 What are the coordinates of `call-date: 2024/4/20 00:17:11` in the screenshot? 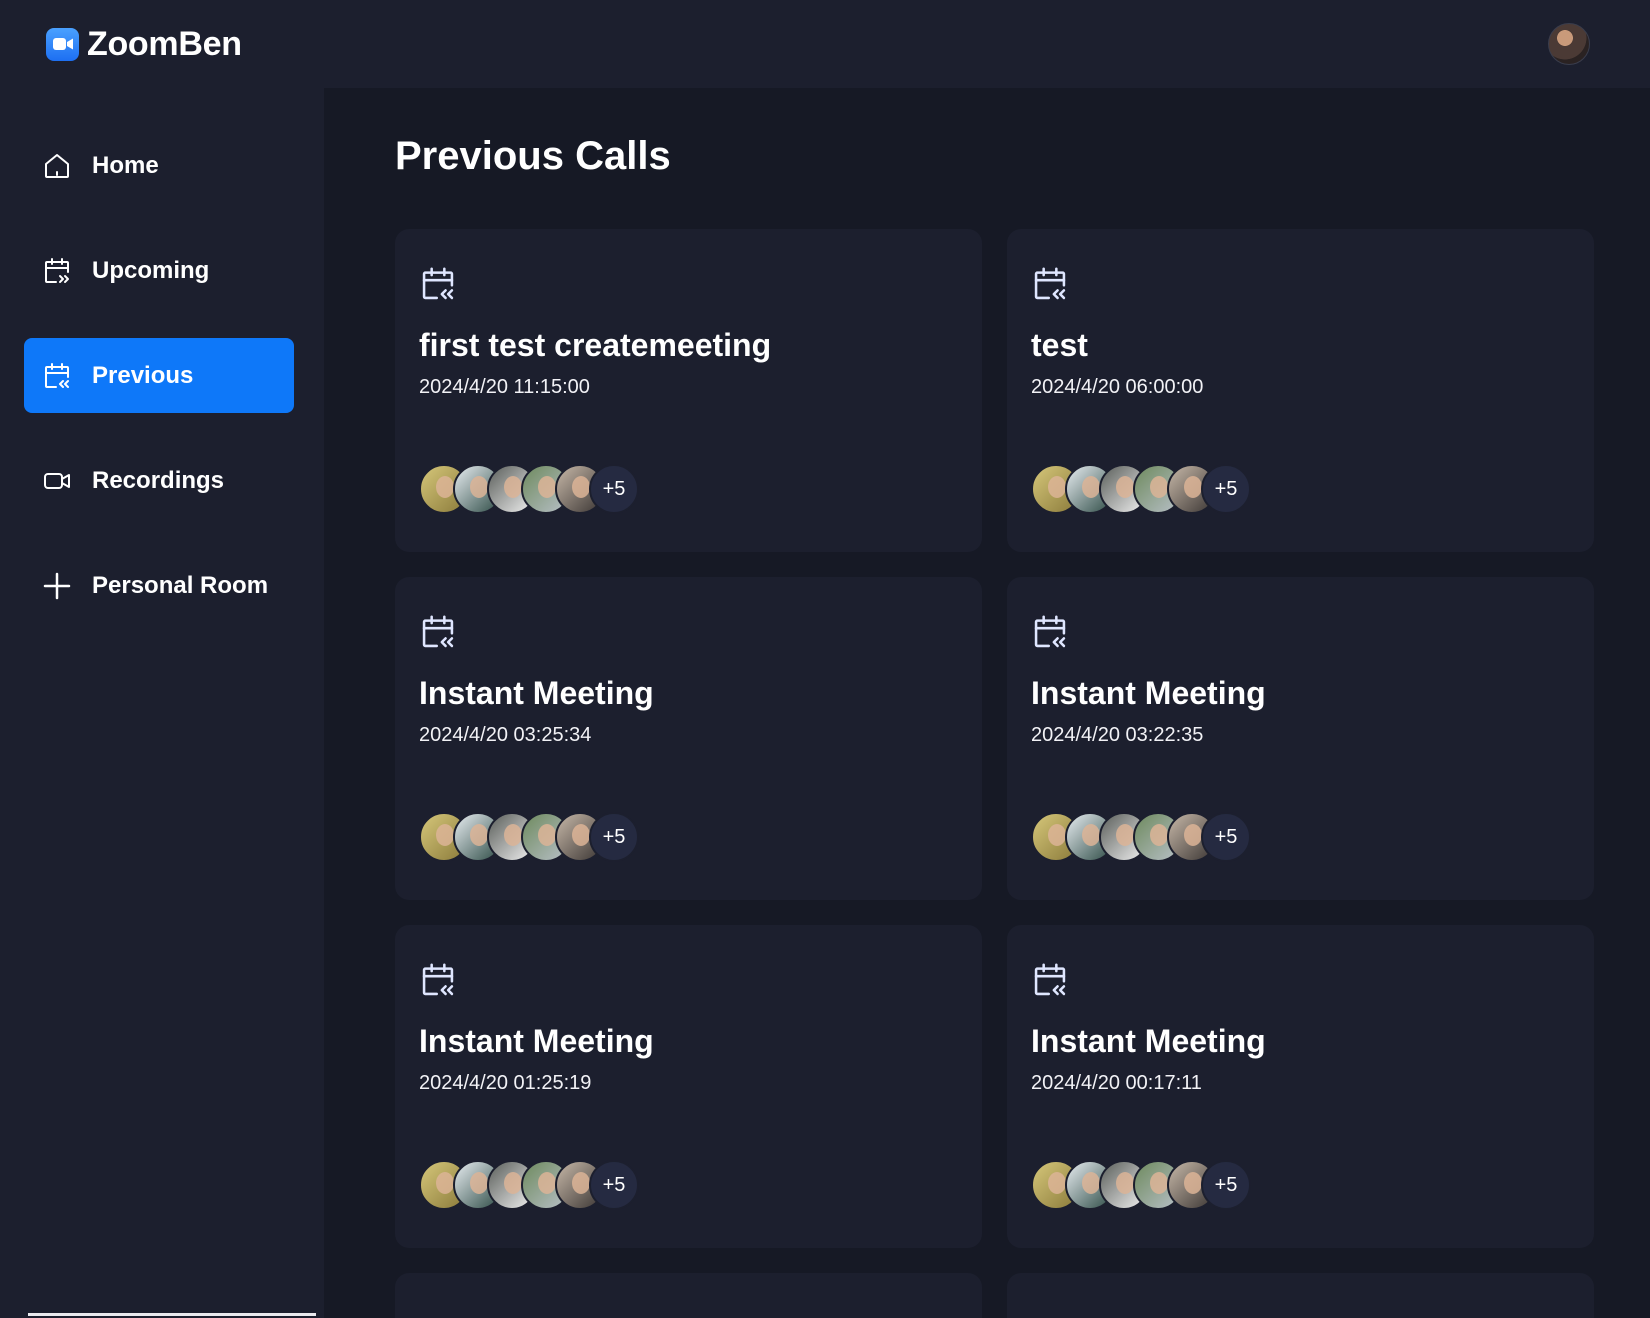 It's located at (1116, 1083).